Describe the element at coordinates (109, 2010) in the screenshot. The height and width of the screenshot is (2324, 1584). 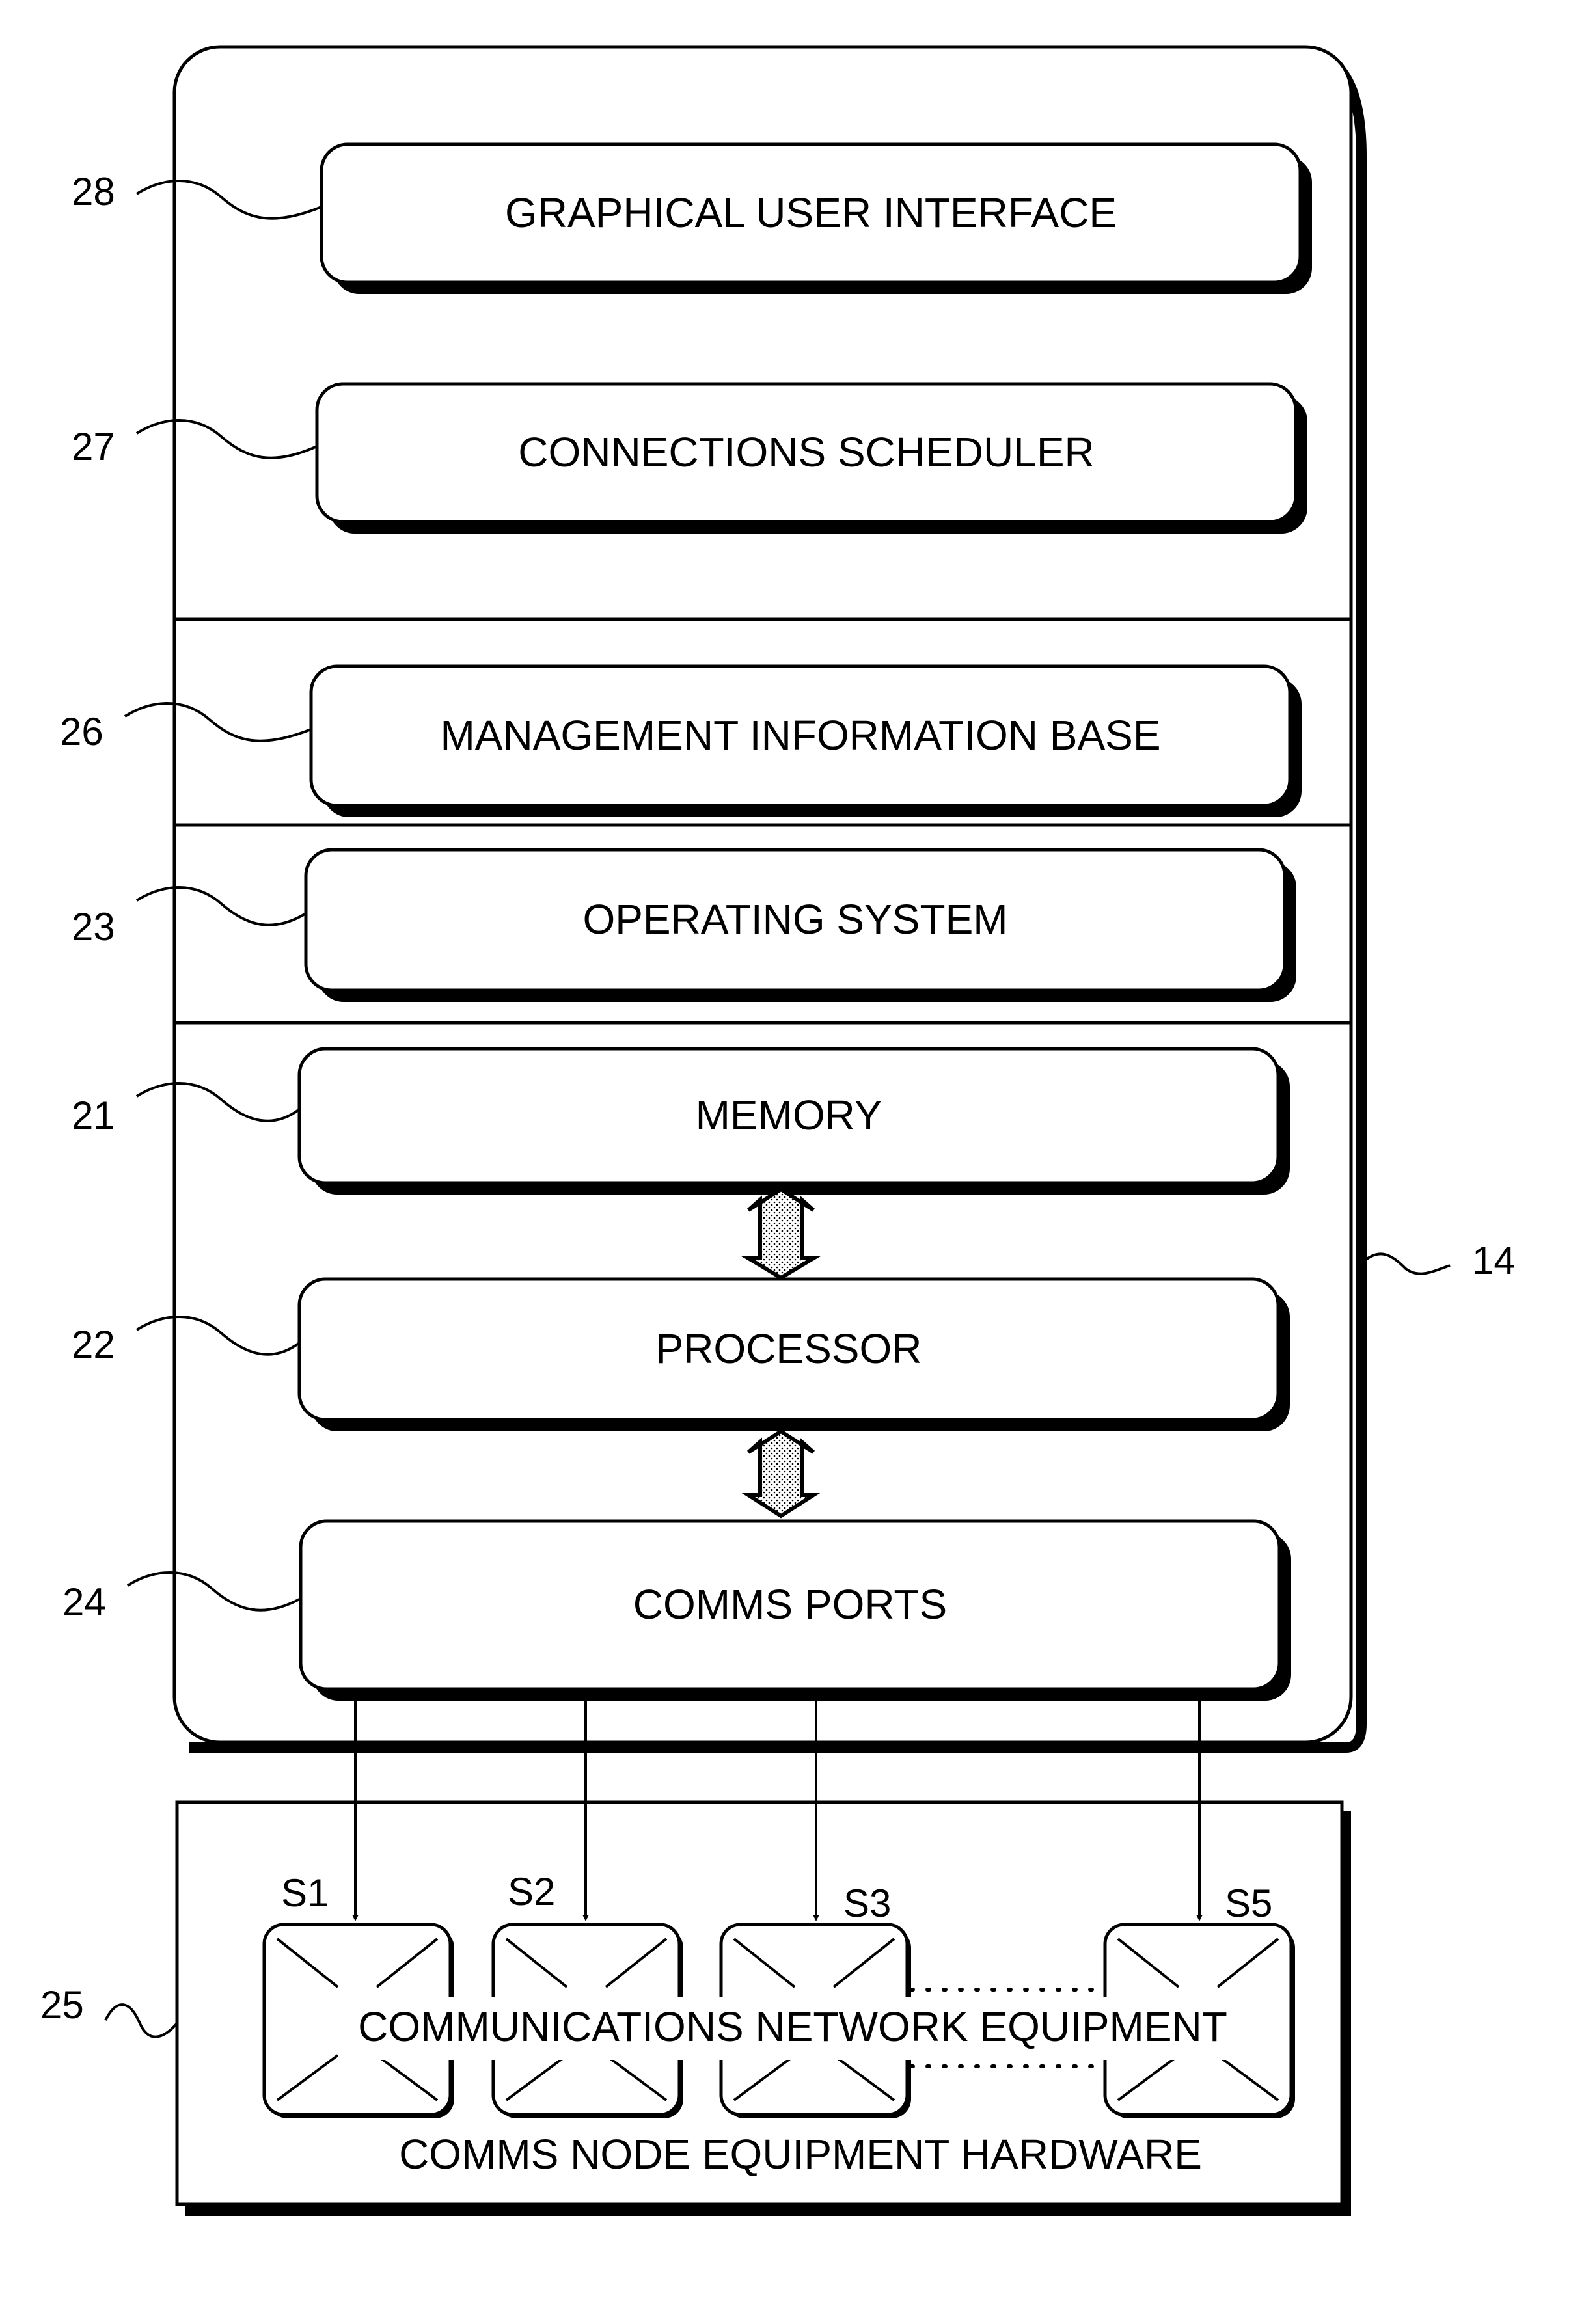
I see `ref-25: 25` at that location.